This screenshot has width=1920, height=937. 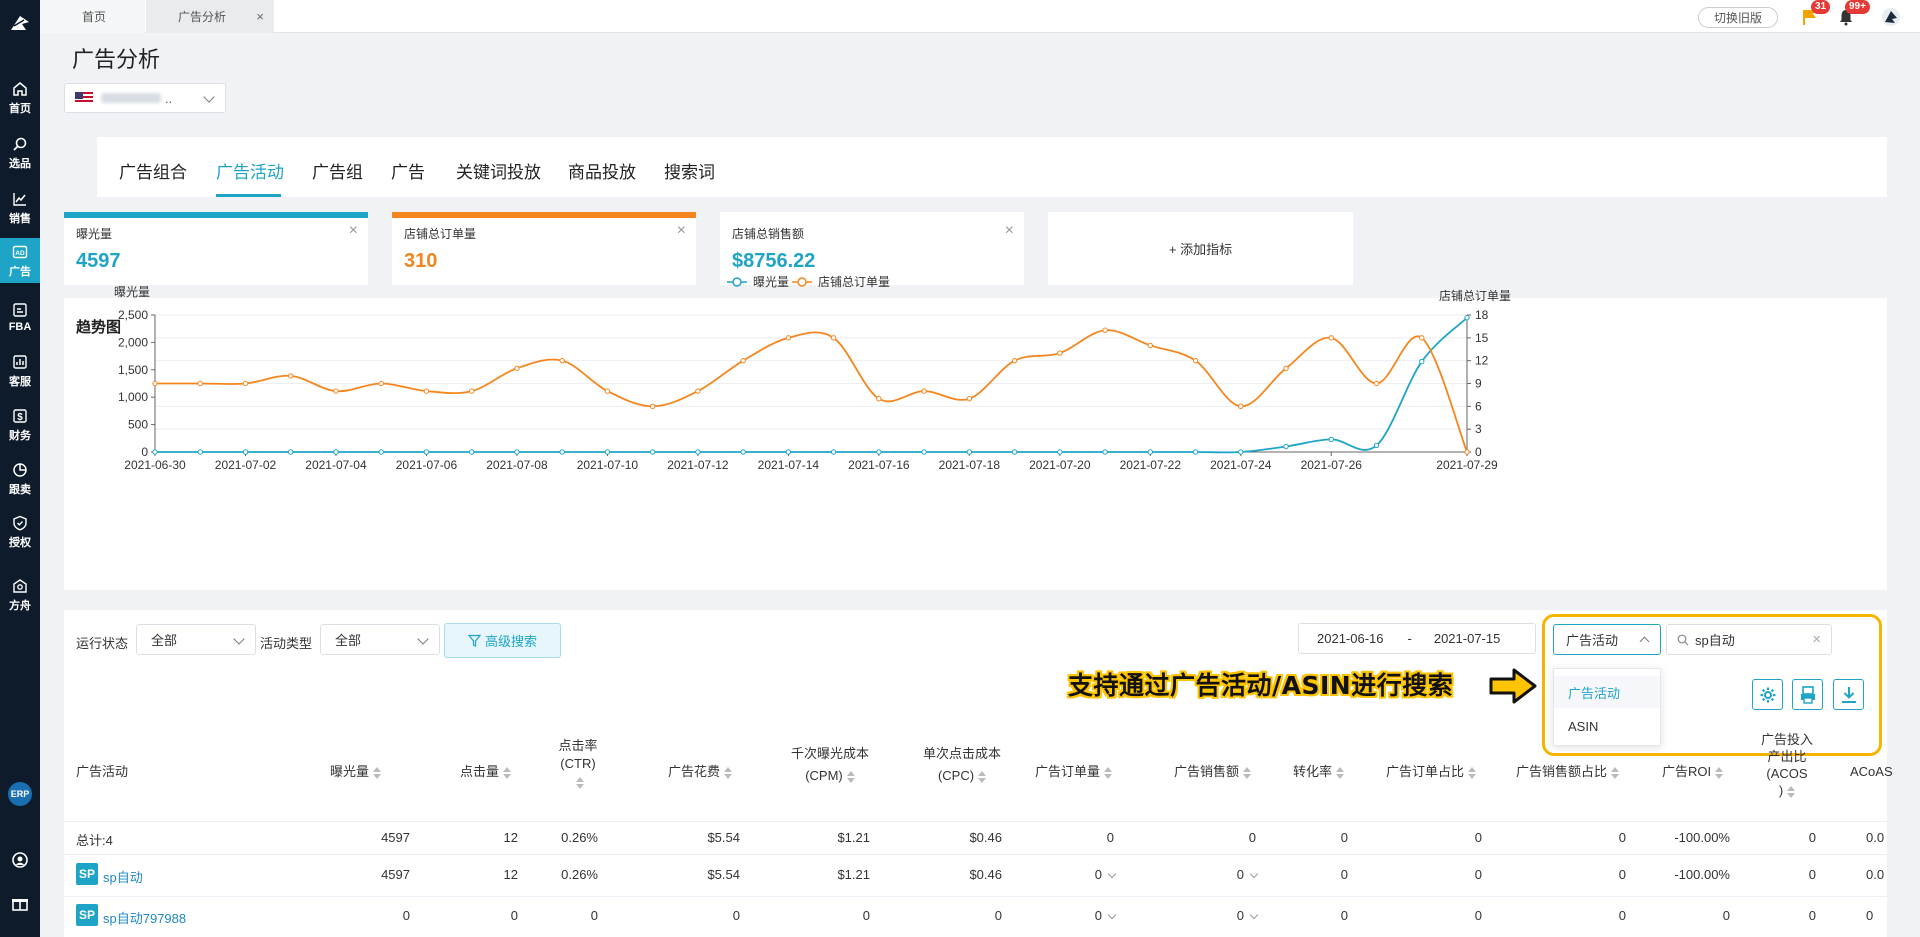 What do you see at coordinates (1871, 772) in the screenshot?
I see `column-header-acoas: ACoAS` at bounding box center [1871, 772].